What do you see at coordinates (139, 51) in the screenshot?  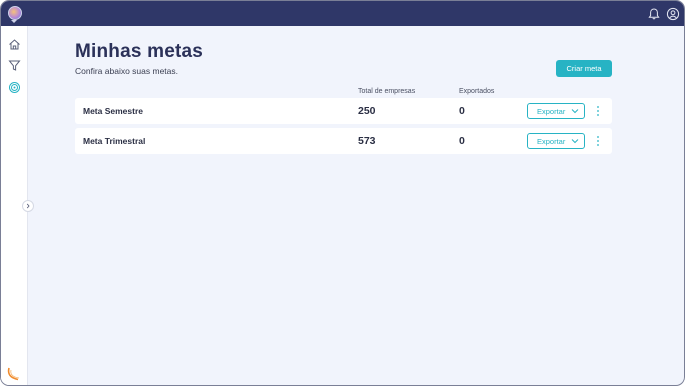 I see `page-title: Minhas metas` at bounding box center [139, 51].